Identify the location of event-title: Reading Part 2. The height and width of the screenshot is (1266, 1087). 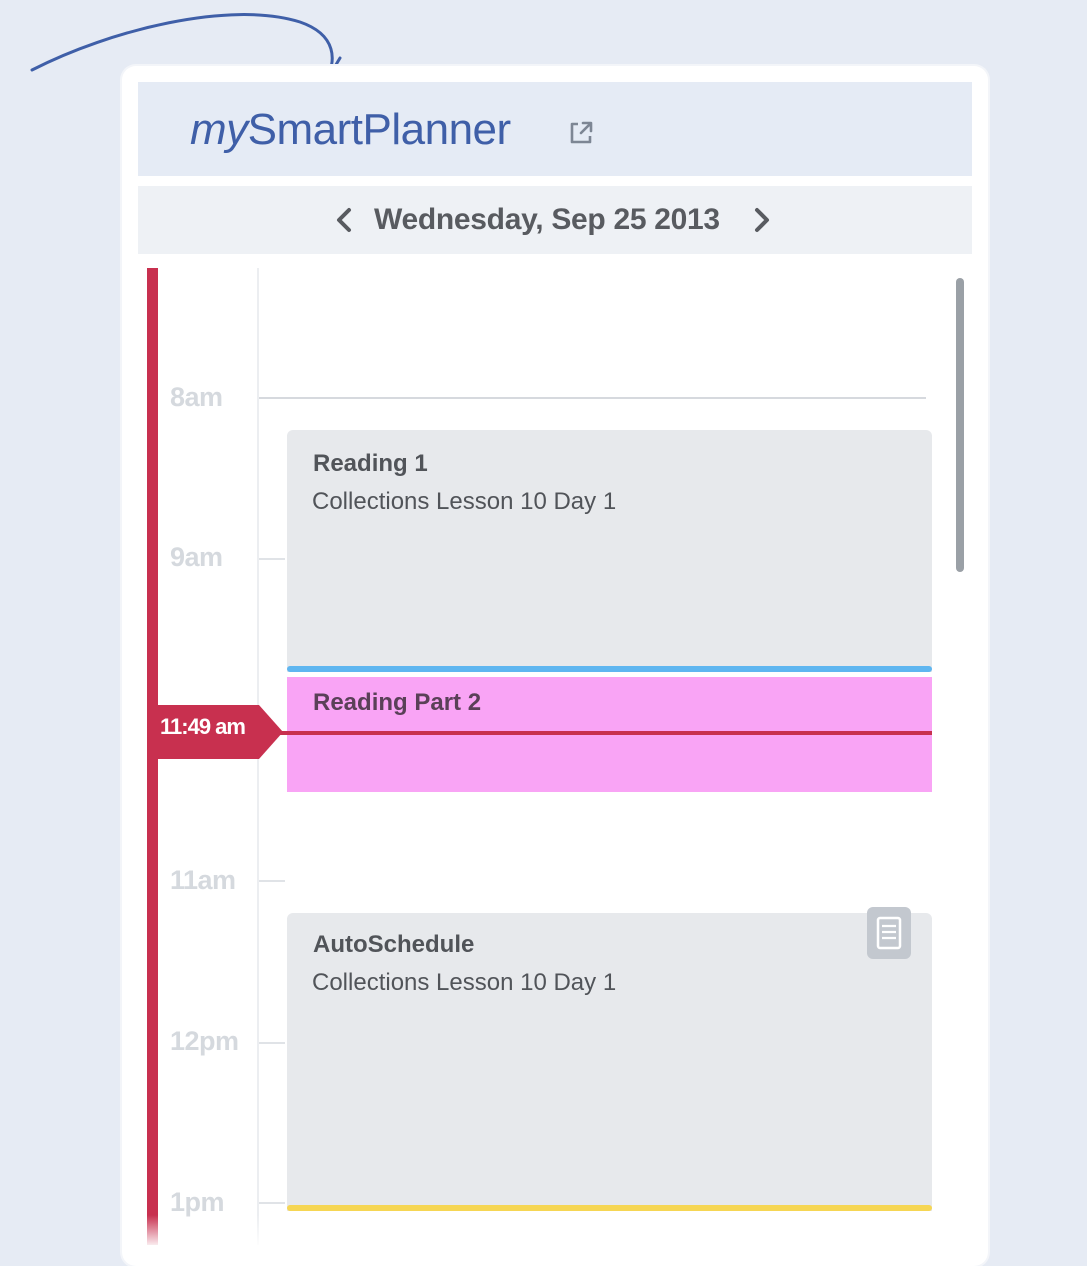
(397, 702).